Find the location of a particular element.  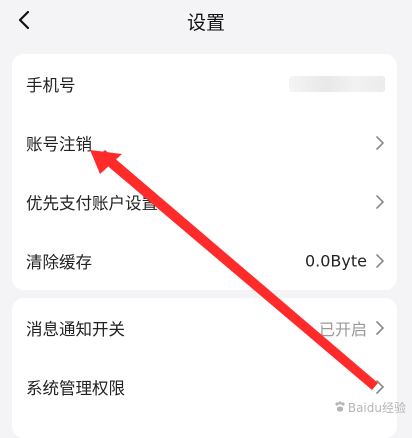

row-label: 清除缓存 is located at coordinates (59, 262).